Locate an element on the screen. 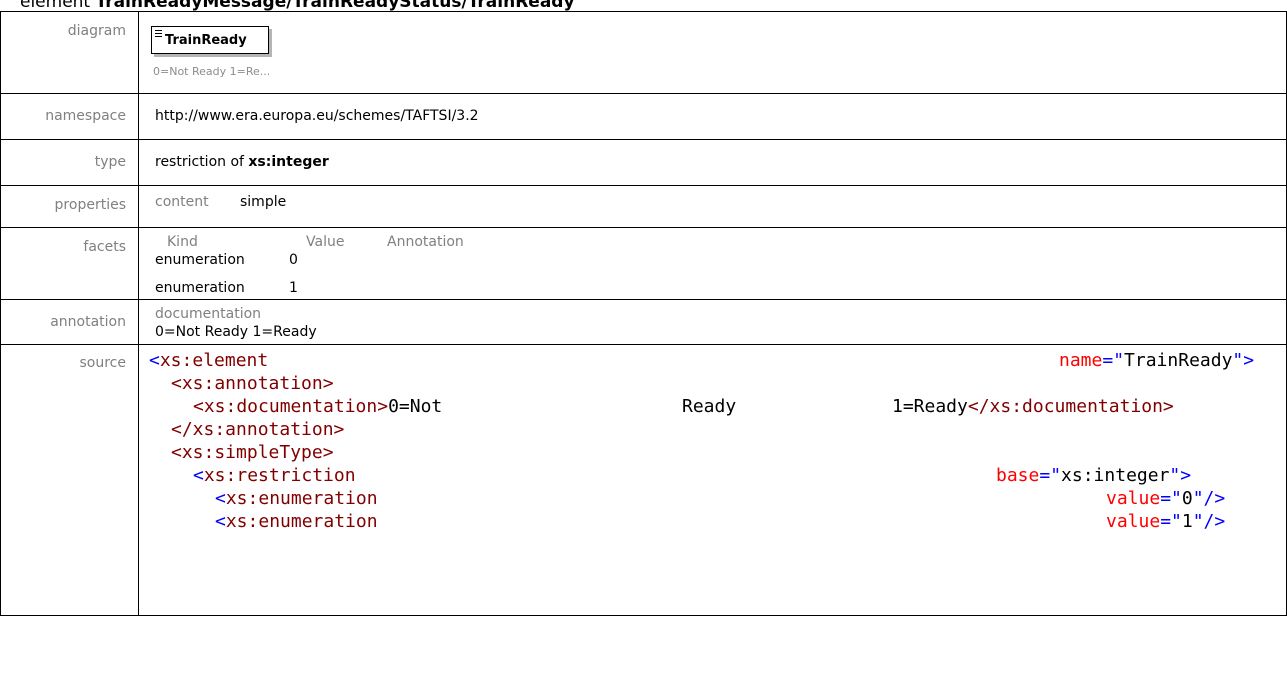 This screenshot has height=673, width=1287. source-line: <xs:annotation> is located at coordinates (252, 383).